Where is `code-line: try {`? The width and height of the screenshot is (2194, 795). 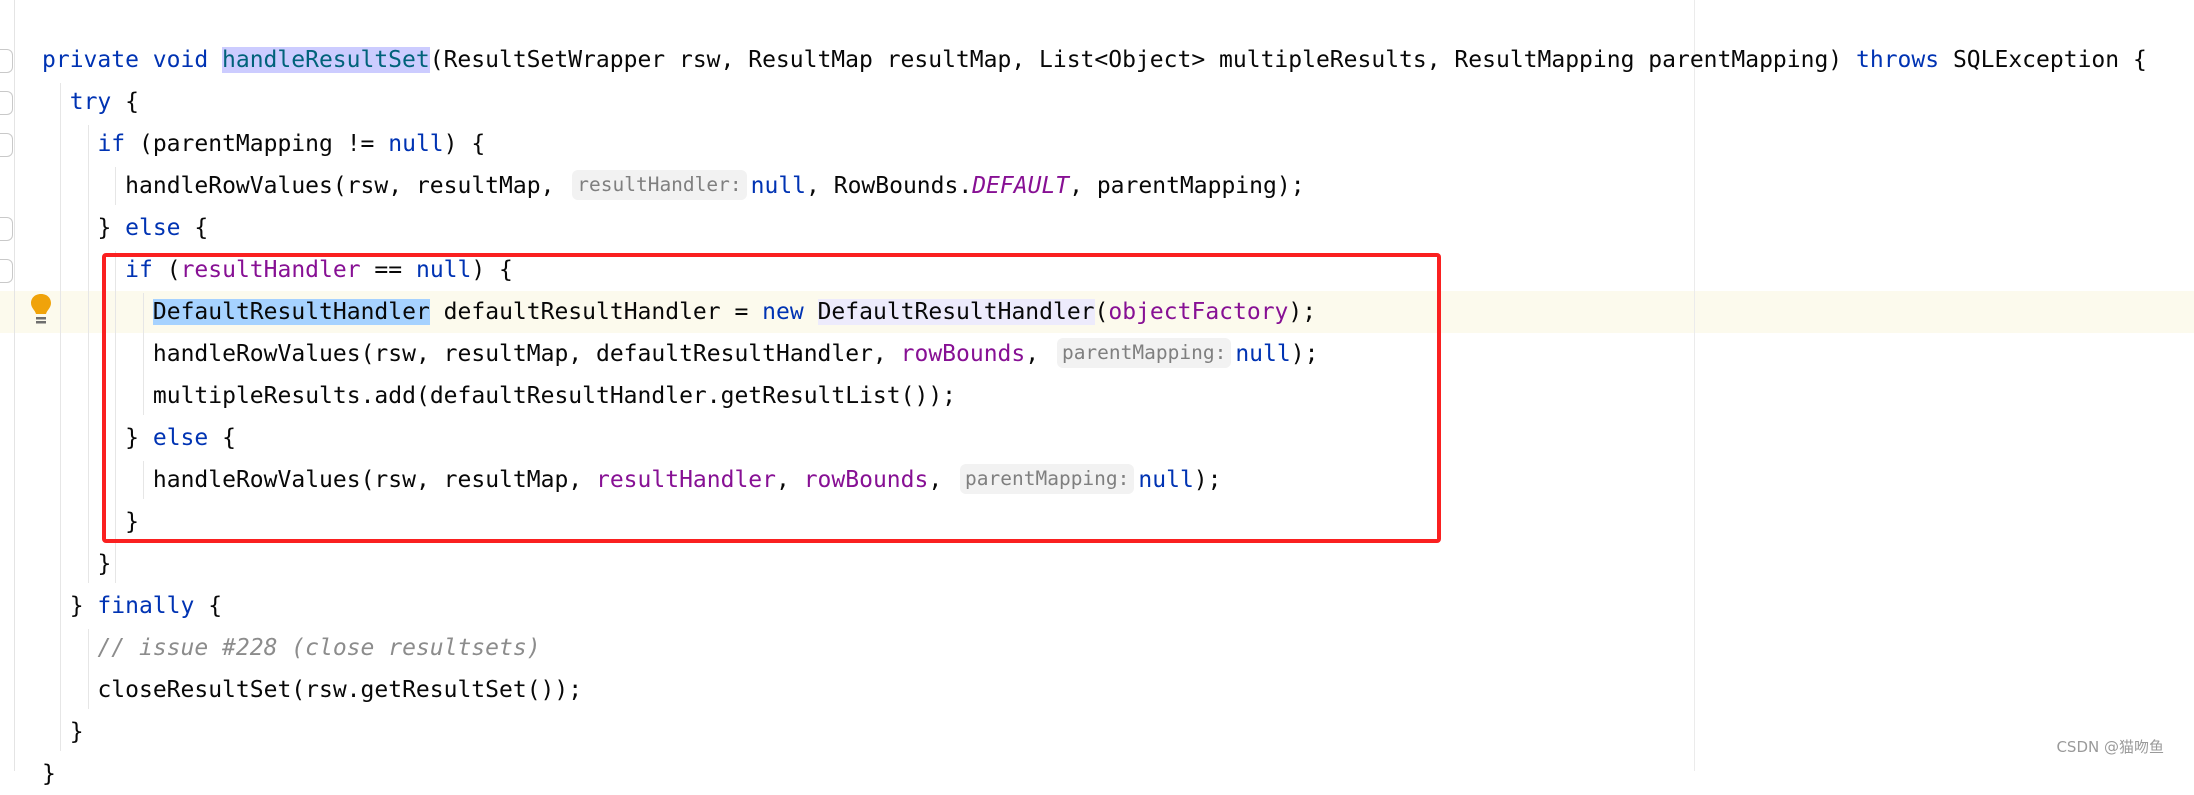
code-line: try { is located at coordinates (104, 102).